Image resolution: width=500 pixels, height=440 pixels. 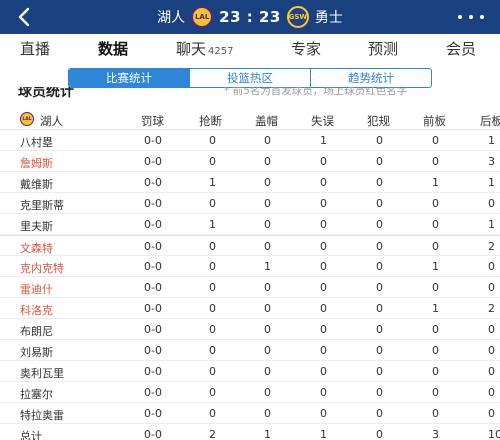 What do you see at coordinates (250, 371) in the screenshot?
I see `table-row: 奥利瓦里 0-0 0 0 0 0 0 0` at bounding box center [250, 371].